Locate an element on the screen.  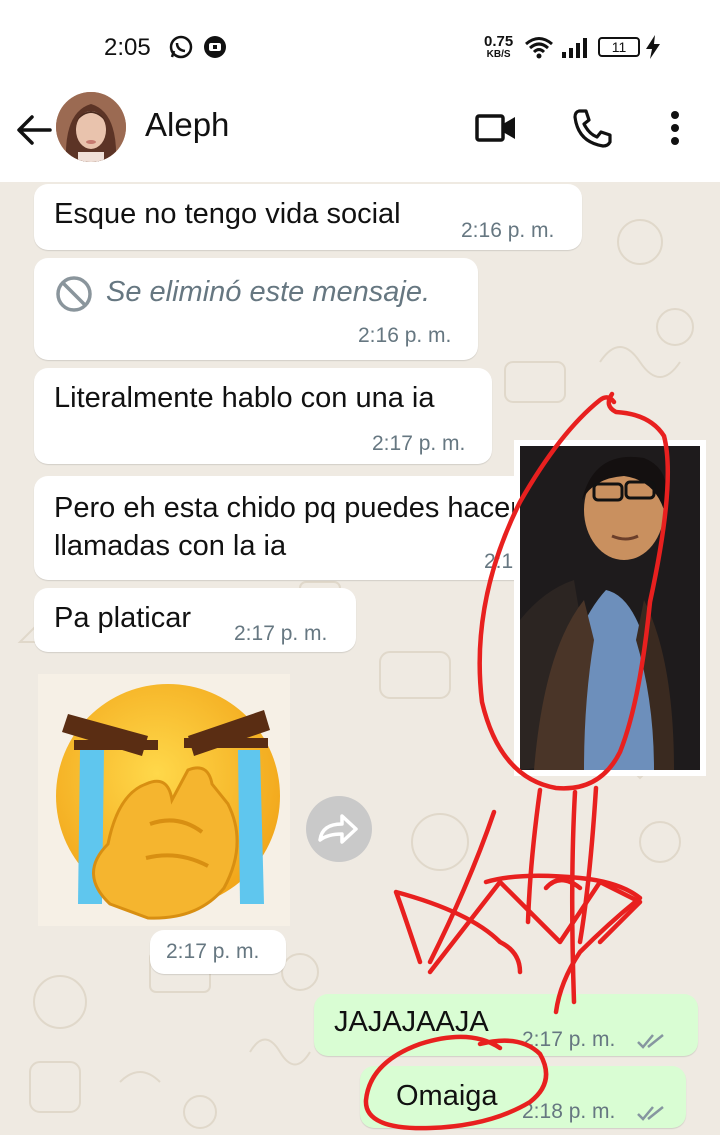
avatar-photo is located at coordinates (91, 127).